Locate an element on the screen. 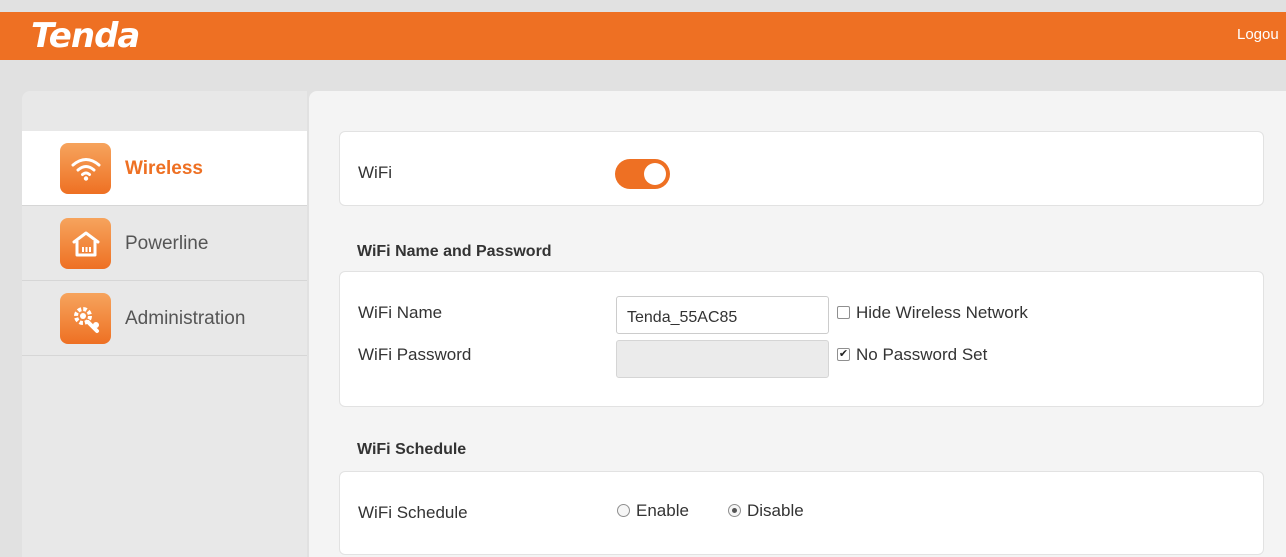 Image resolution: width=1286 pixels, height=557 pixels. sidebar-item-wireless: Wireless is located at coordinates (164, 168).